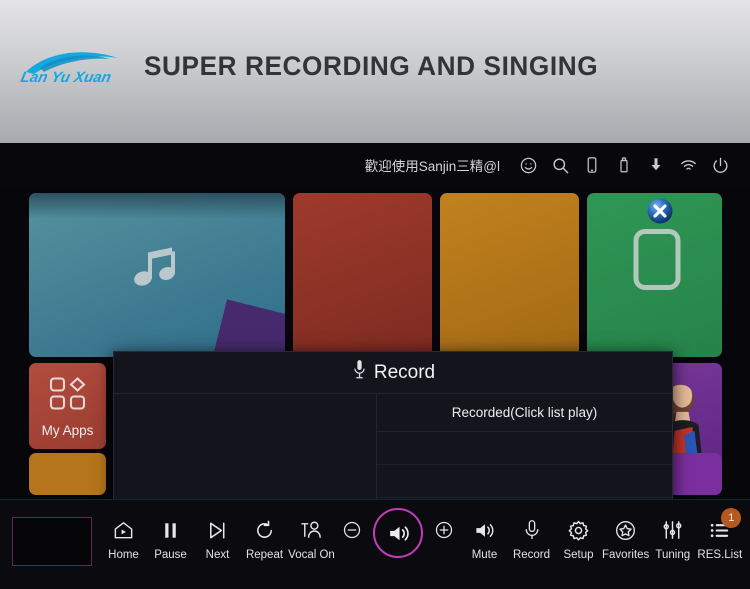 The width and height of the screenshot is (750, 589). I want to click on toolbar-label-tuning: Tuning, so click(673, 555).